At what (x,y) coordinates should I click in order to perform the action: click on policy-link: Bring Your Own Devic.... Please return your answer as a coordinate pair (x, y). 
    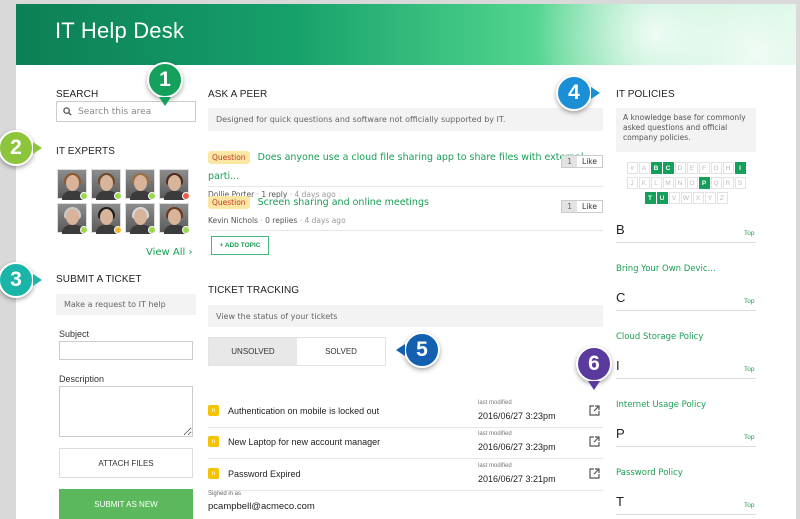
    Looking at the image, I should click on (666, 269).